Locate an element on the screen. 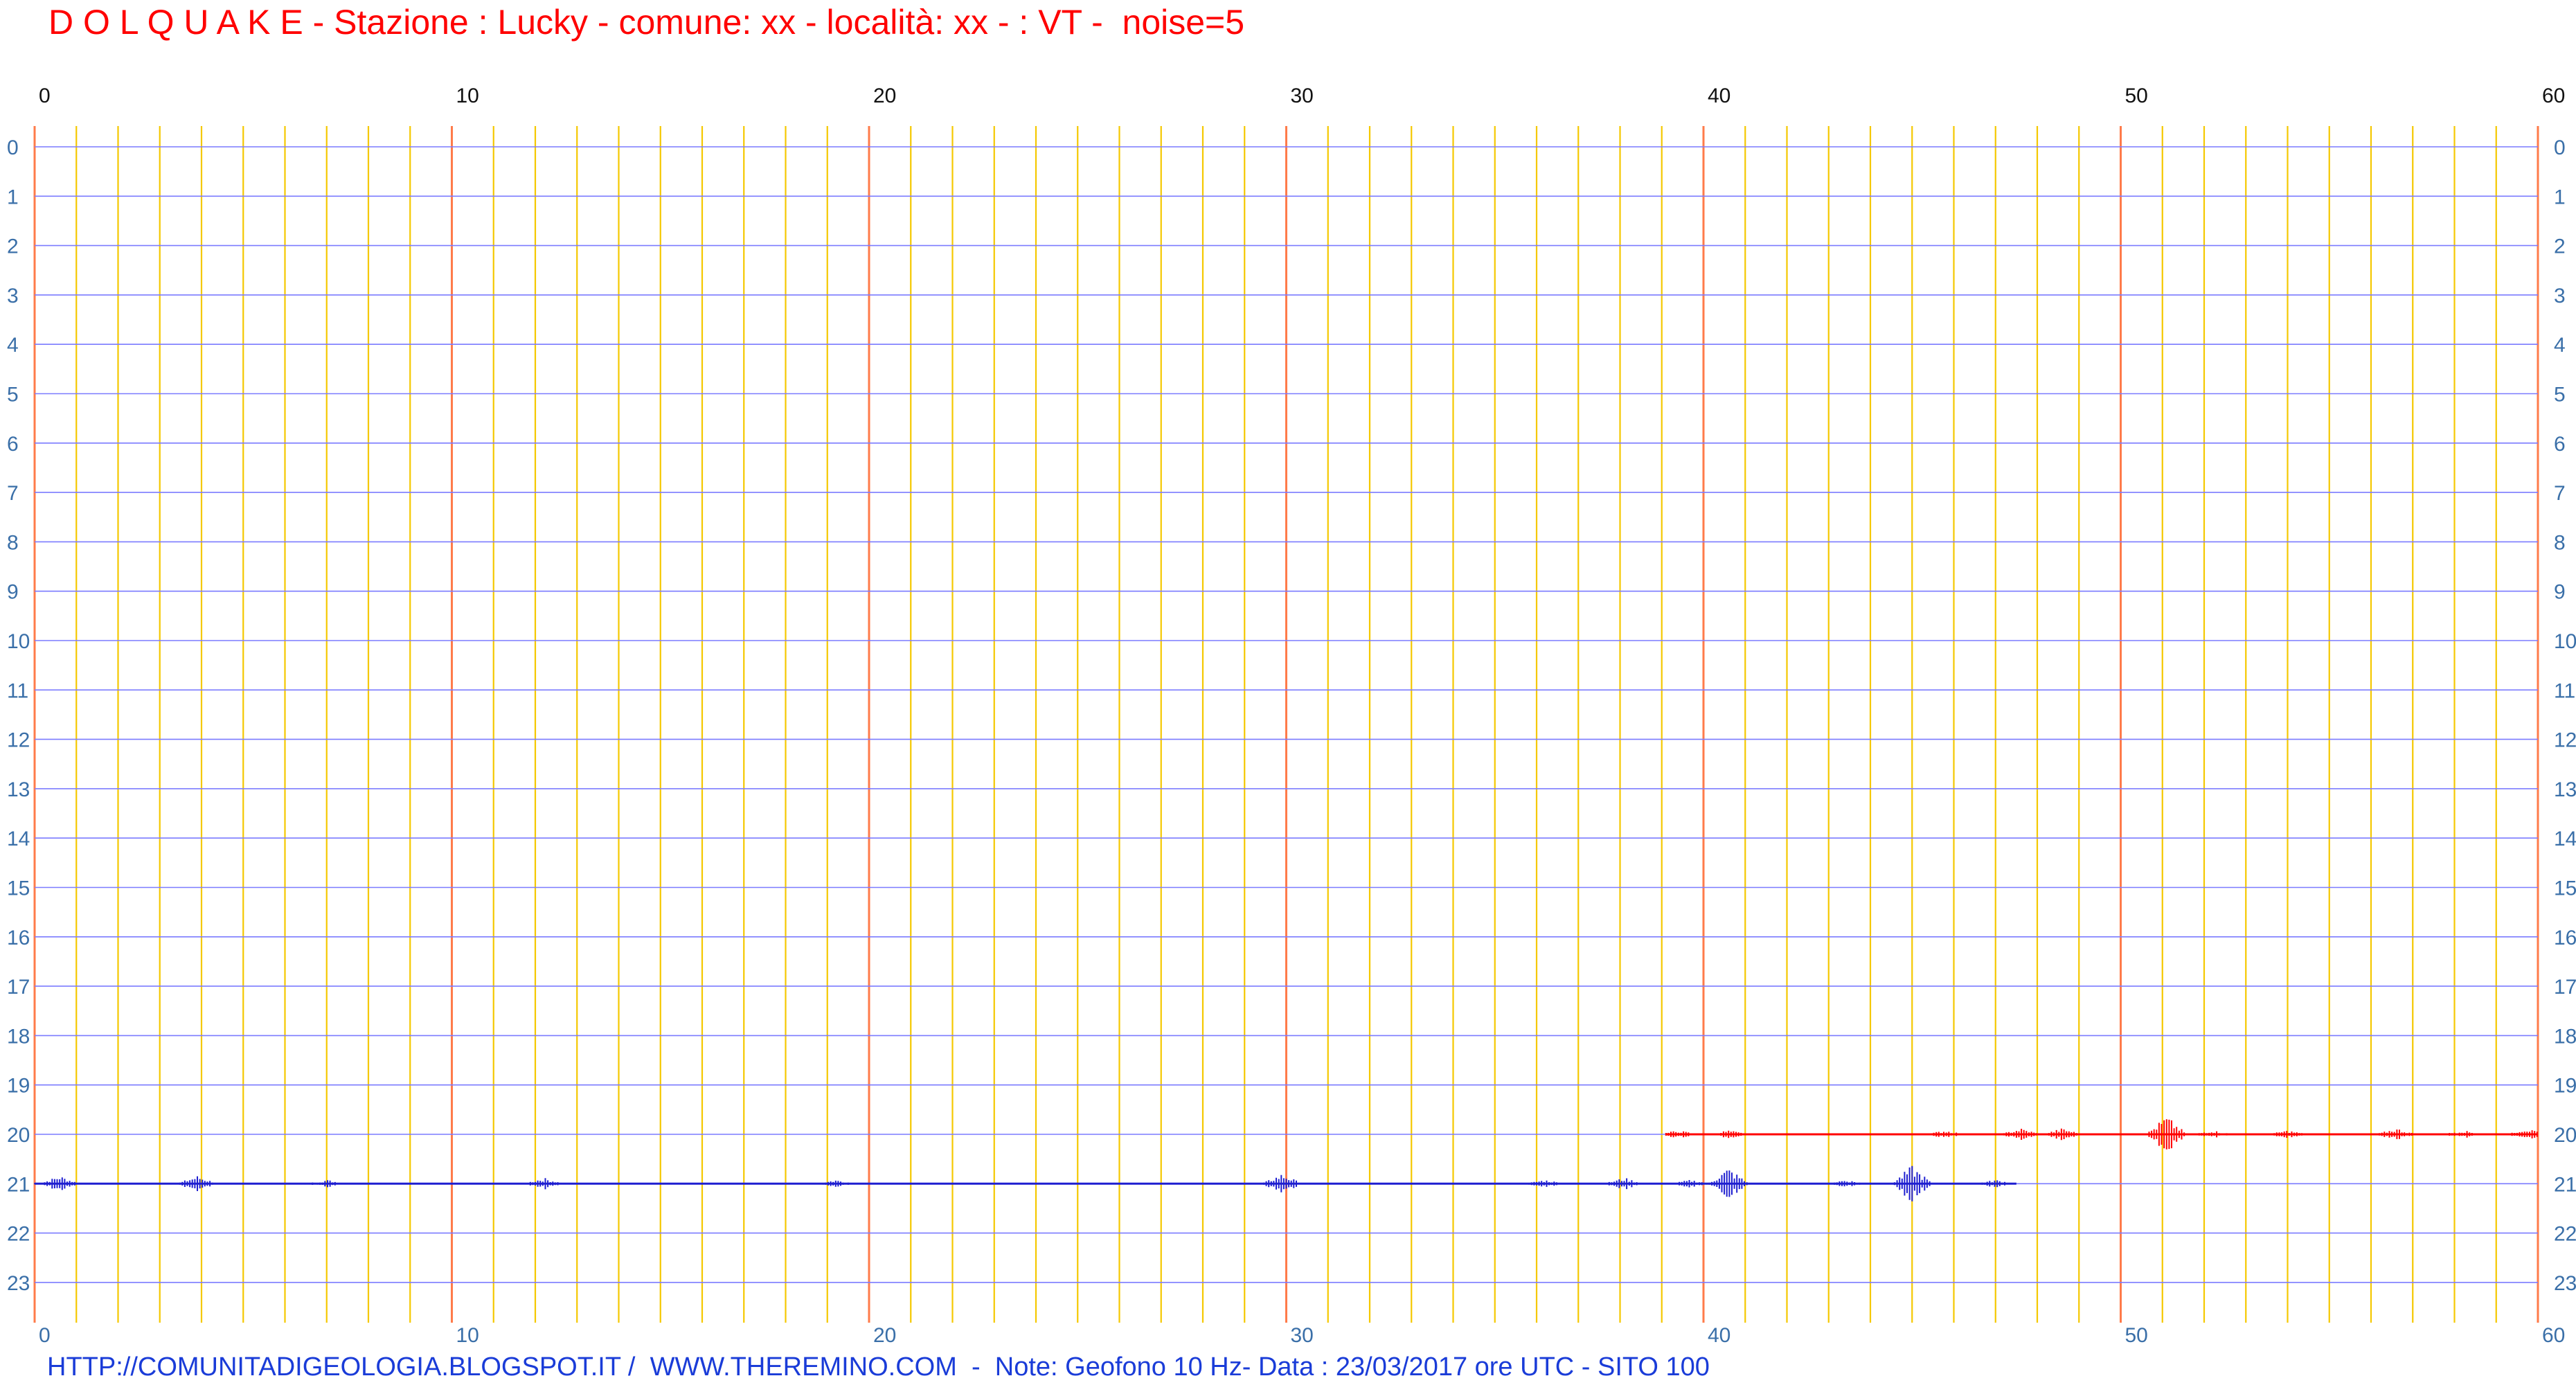 Image resolution: width=2576 pixels, height=1385 pixels. hour-label-right: 21 is located at coordinates (2565, 1184).